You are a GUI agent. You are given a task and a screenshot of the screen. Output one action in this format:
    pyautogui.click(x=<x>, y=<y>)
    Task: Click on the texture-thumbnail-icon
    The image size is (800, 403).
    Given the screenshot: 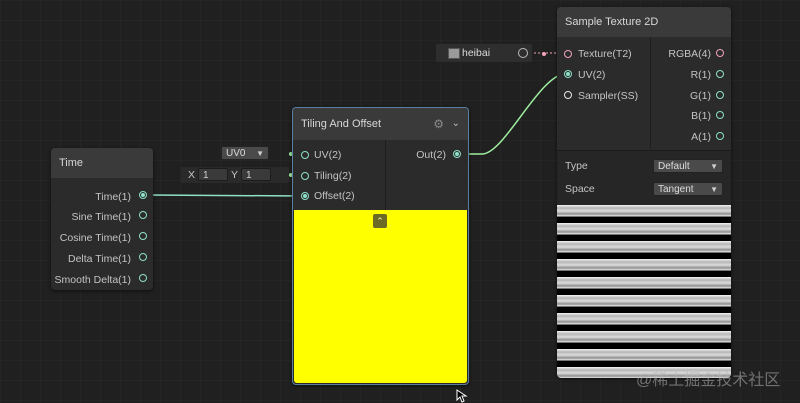 What is the action you would take?
    pyautogui.click(x=454, y=53)
    